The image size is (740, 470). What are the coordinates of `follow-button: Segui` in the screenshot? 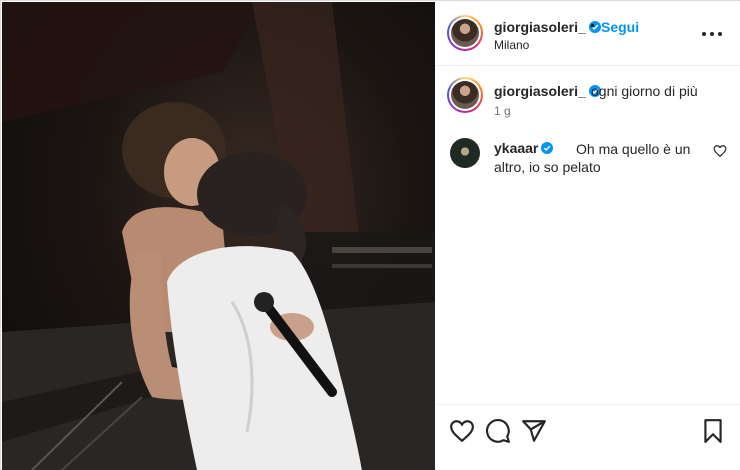 It's located at (620, 27).